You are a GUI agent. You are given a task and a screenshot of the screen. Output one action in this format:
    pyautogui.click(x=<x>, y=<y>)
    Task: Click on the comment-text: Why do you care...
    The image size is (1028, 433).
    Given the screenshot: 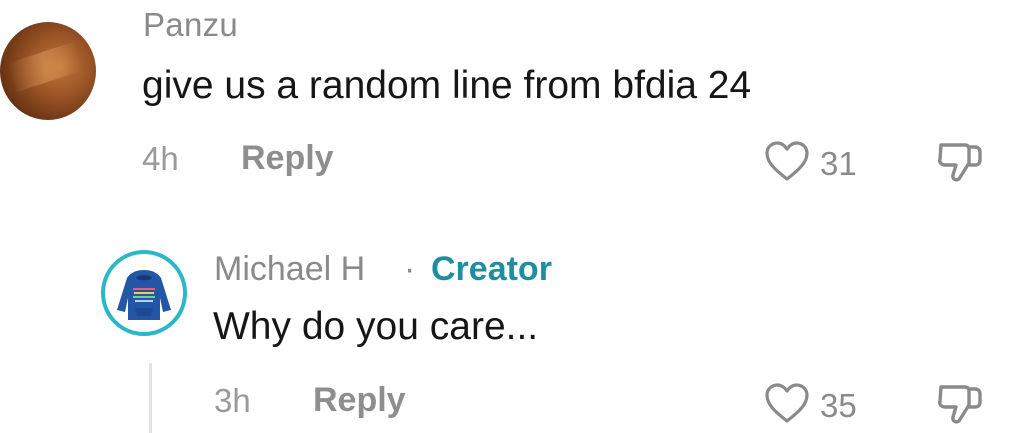 What is the action you would take?
    pyautogui.click(x=376, y=326)
    